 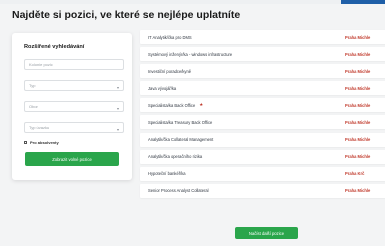 I want to click on graduates-checkbox-row: Pro absolventy, so click(x=73, y=142).